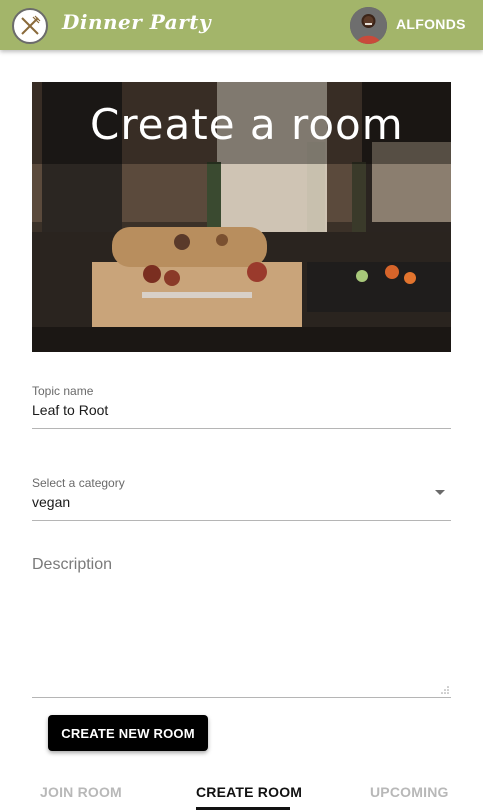  Describe the element at coordinates (81, 792) in the screenshot. I see `tab-join-room: JOIN ROOM` at that location.